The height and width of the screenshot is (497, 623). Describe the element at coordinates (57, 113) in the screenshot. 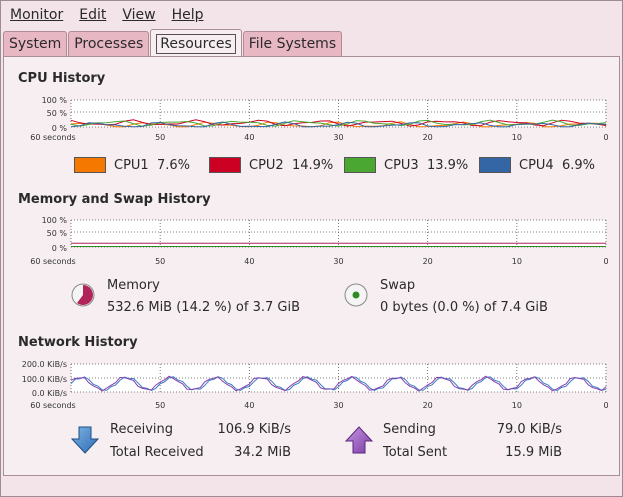

I see `cpu-ytick-50: 50 %` at that location.